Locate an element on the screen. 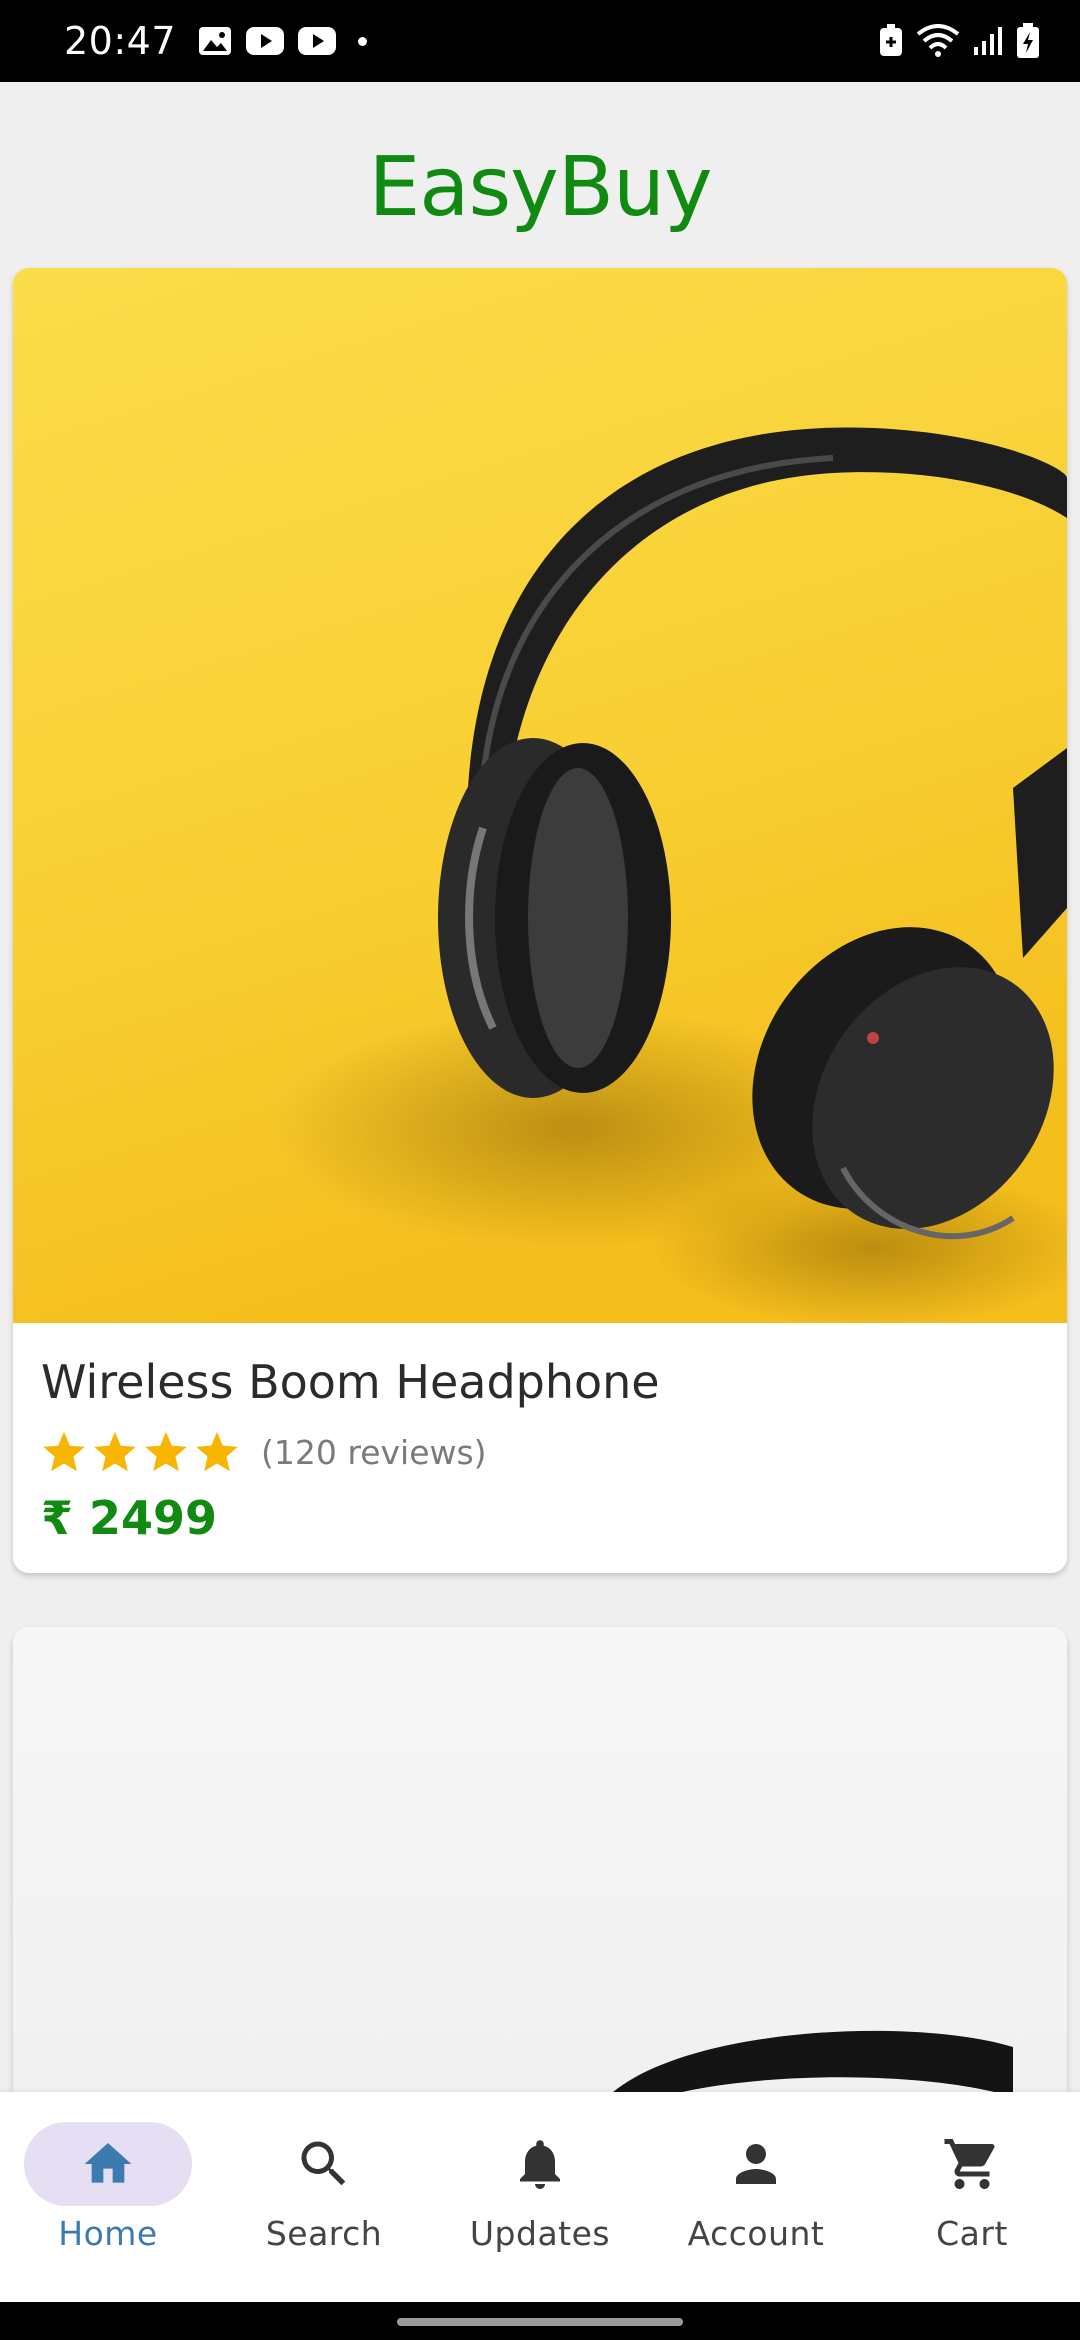 The width and height of the screenshot is (1080, 2340). battery-saver-icon is located at coordinates (891, 41).